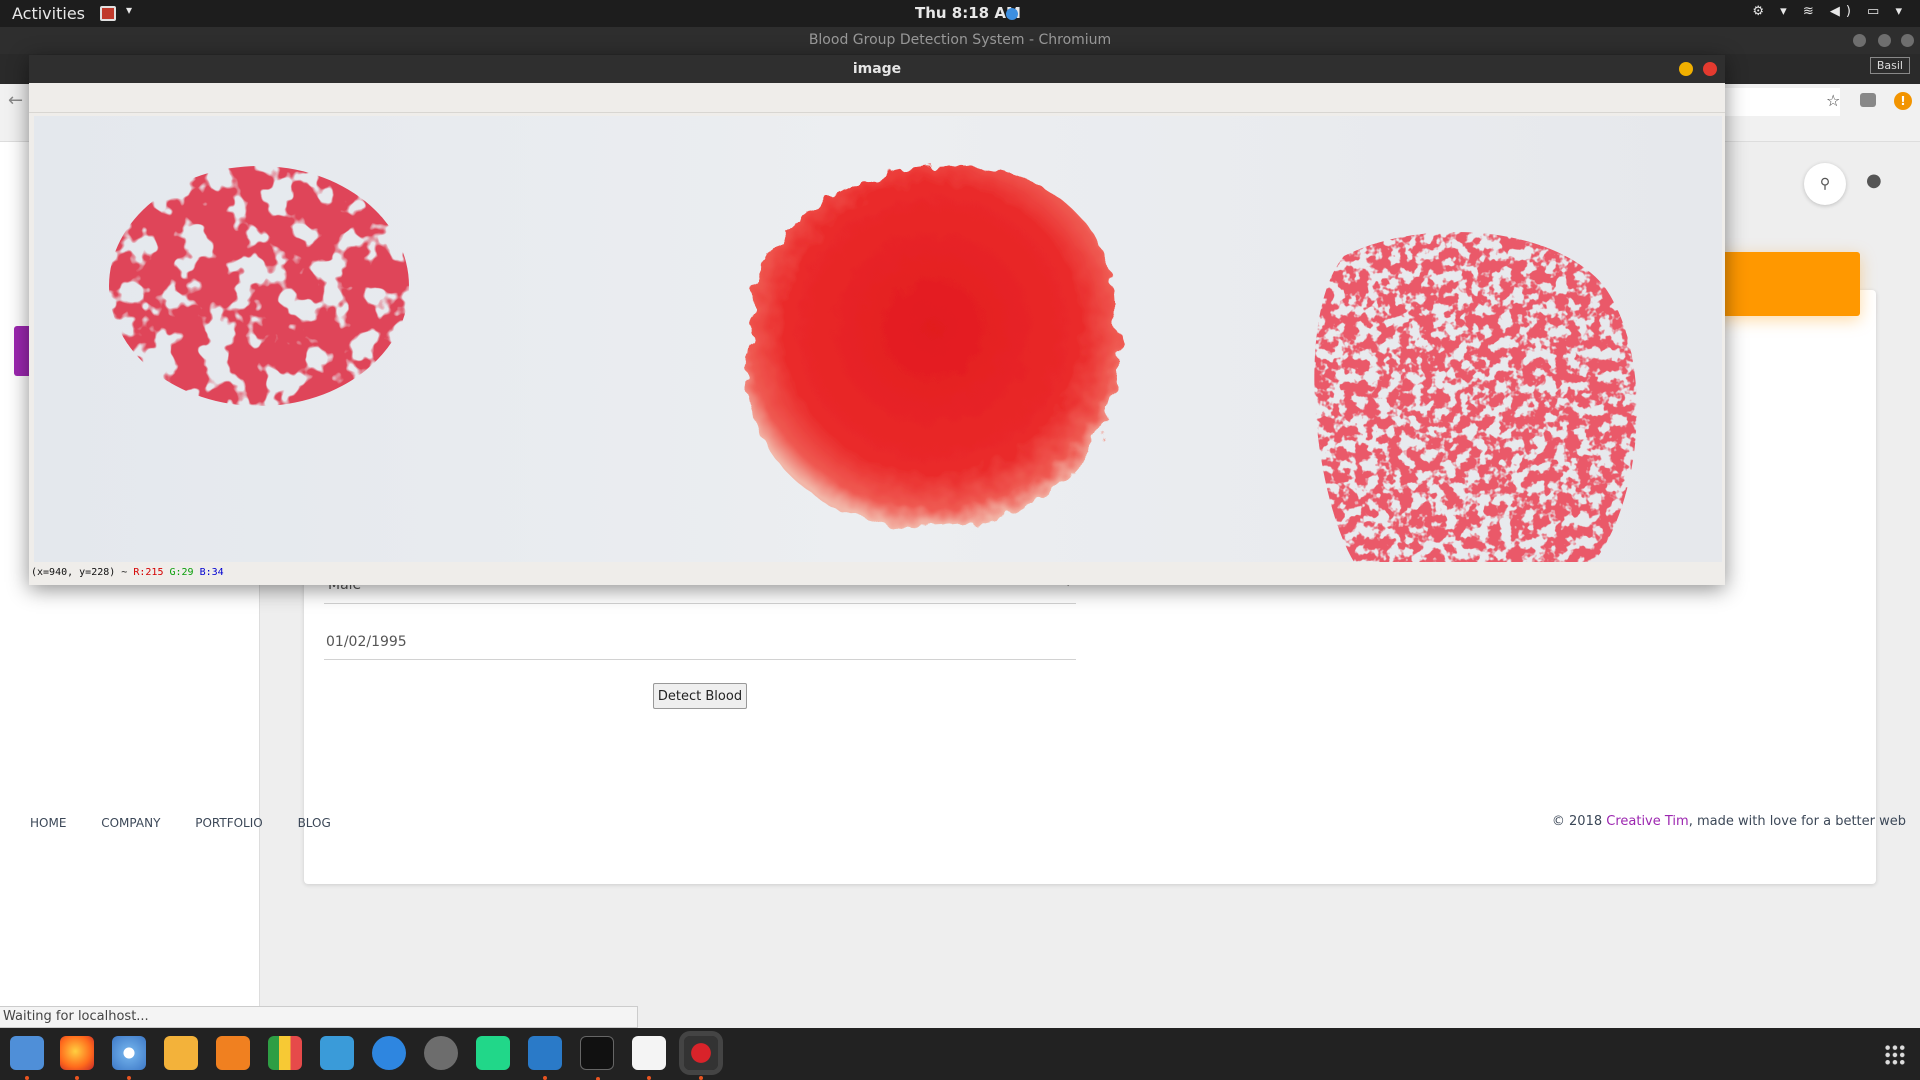 Image resolution: width=1920 pixels, height=1080 pixels. I want to click on spreadsheet-icon, so click(285, 1053).